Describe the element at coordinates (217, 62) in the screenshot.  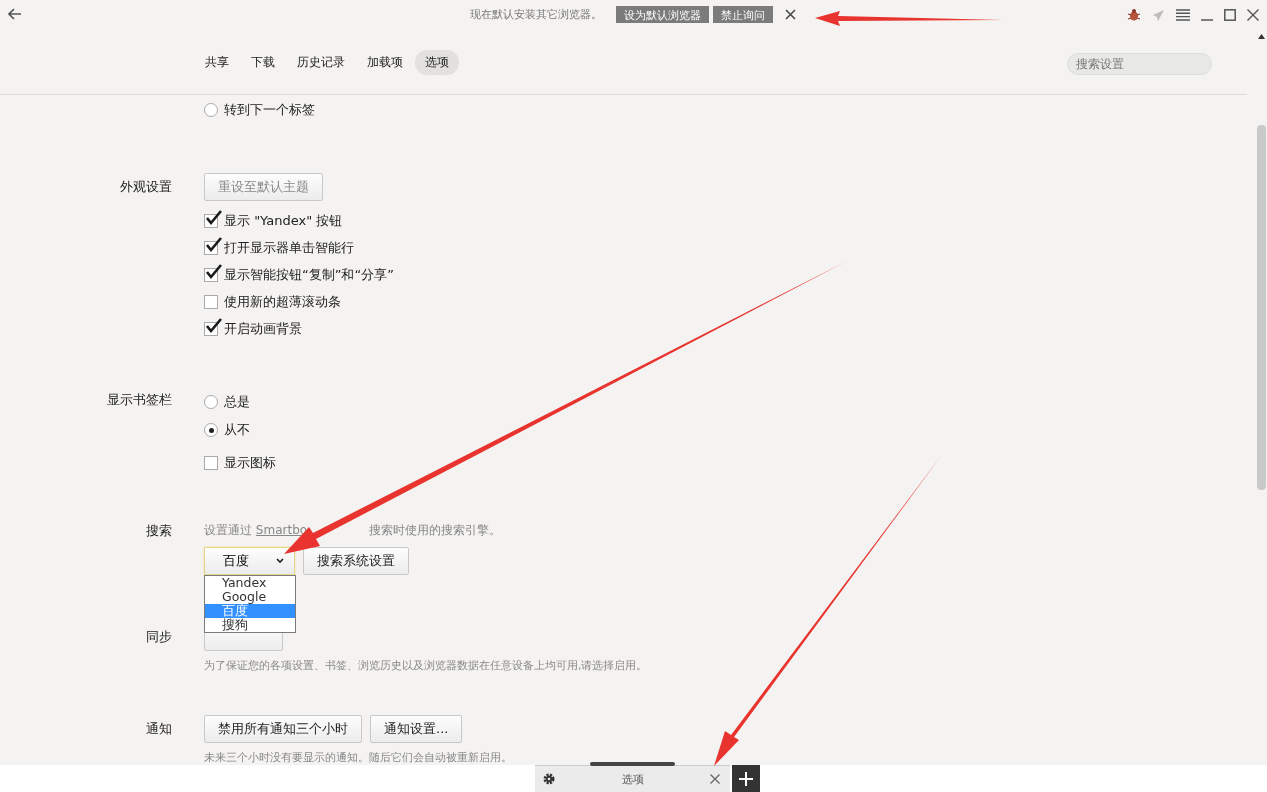
I see `nav-tab: 共享` at that location.